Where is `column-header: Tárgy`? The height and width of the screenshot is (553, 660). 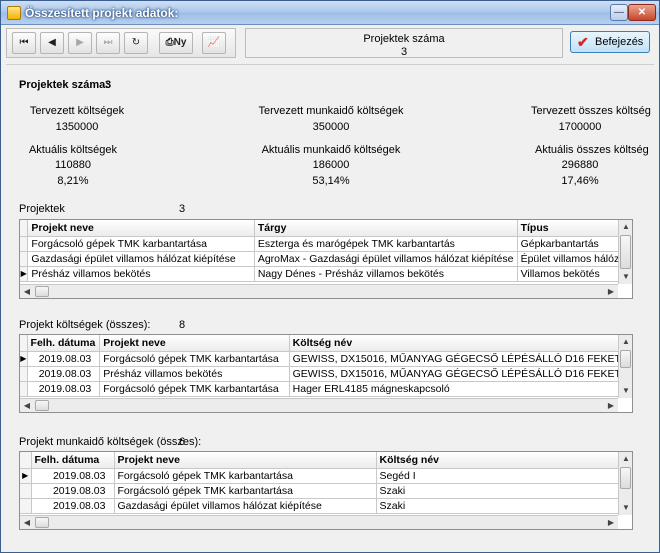 column-header: Tárgy is located at coordinates (386, 228).